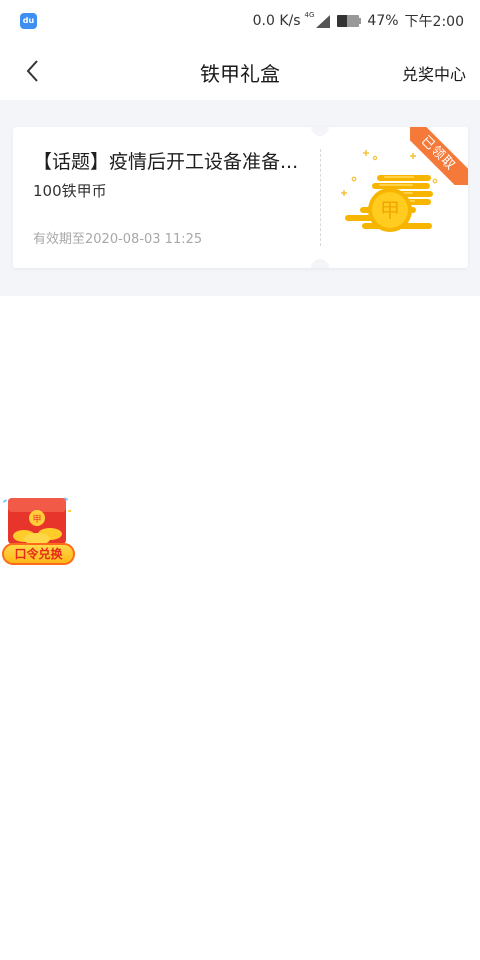 This screenshot has width=480, height=960. I want to click on nav-bar: 铁甲礼盒 兑奖中心, so click(240, 71).